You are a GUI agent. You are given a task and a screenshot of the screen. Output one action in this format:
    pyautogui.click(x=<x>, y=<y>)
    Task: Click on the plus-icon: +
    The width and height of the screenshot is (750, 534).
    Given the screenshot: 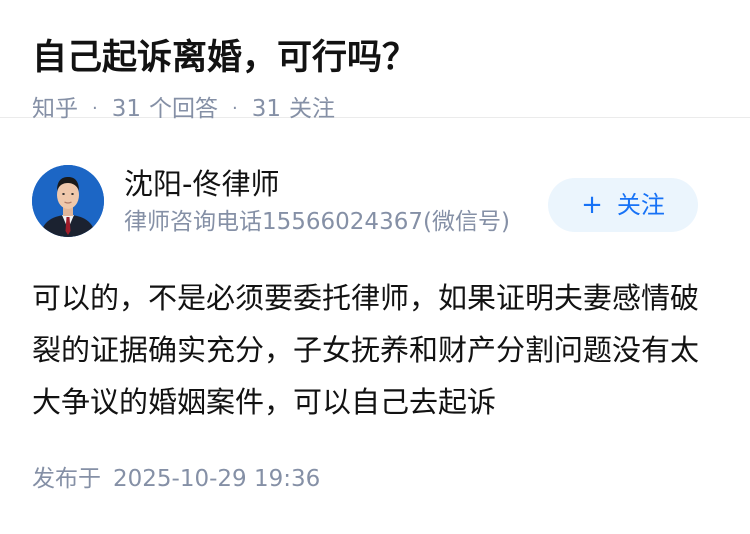 What is the action you would take?
    pyautogui.click(x=592, y=205)
    